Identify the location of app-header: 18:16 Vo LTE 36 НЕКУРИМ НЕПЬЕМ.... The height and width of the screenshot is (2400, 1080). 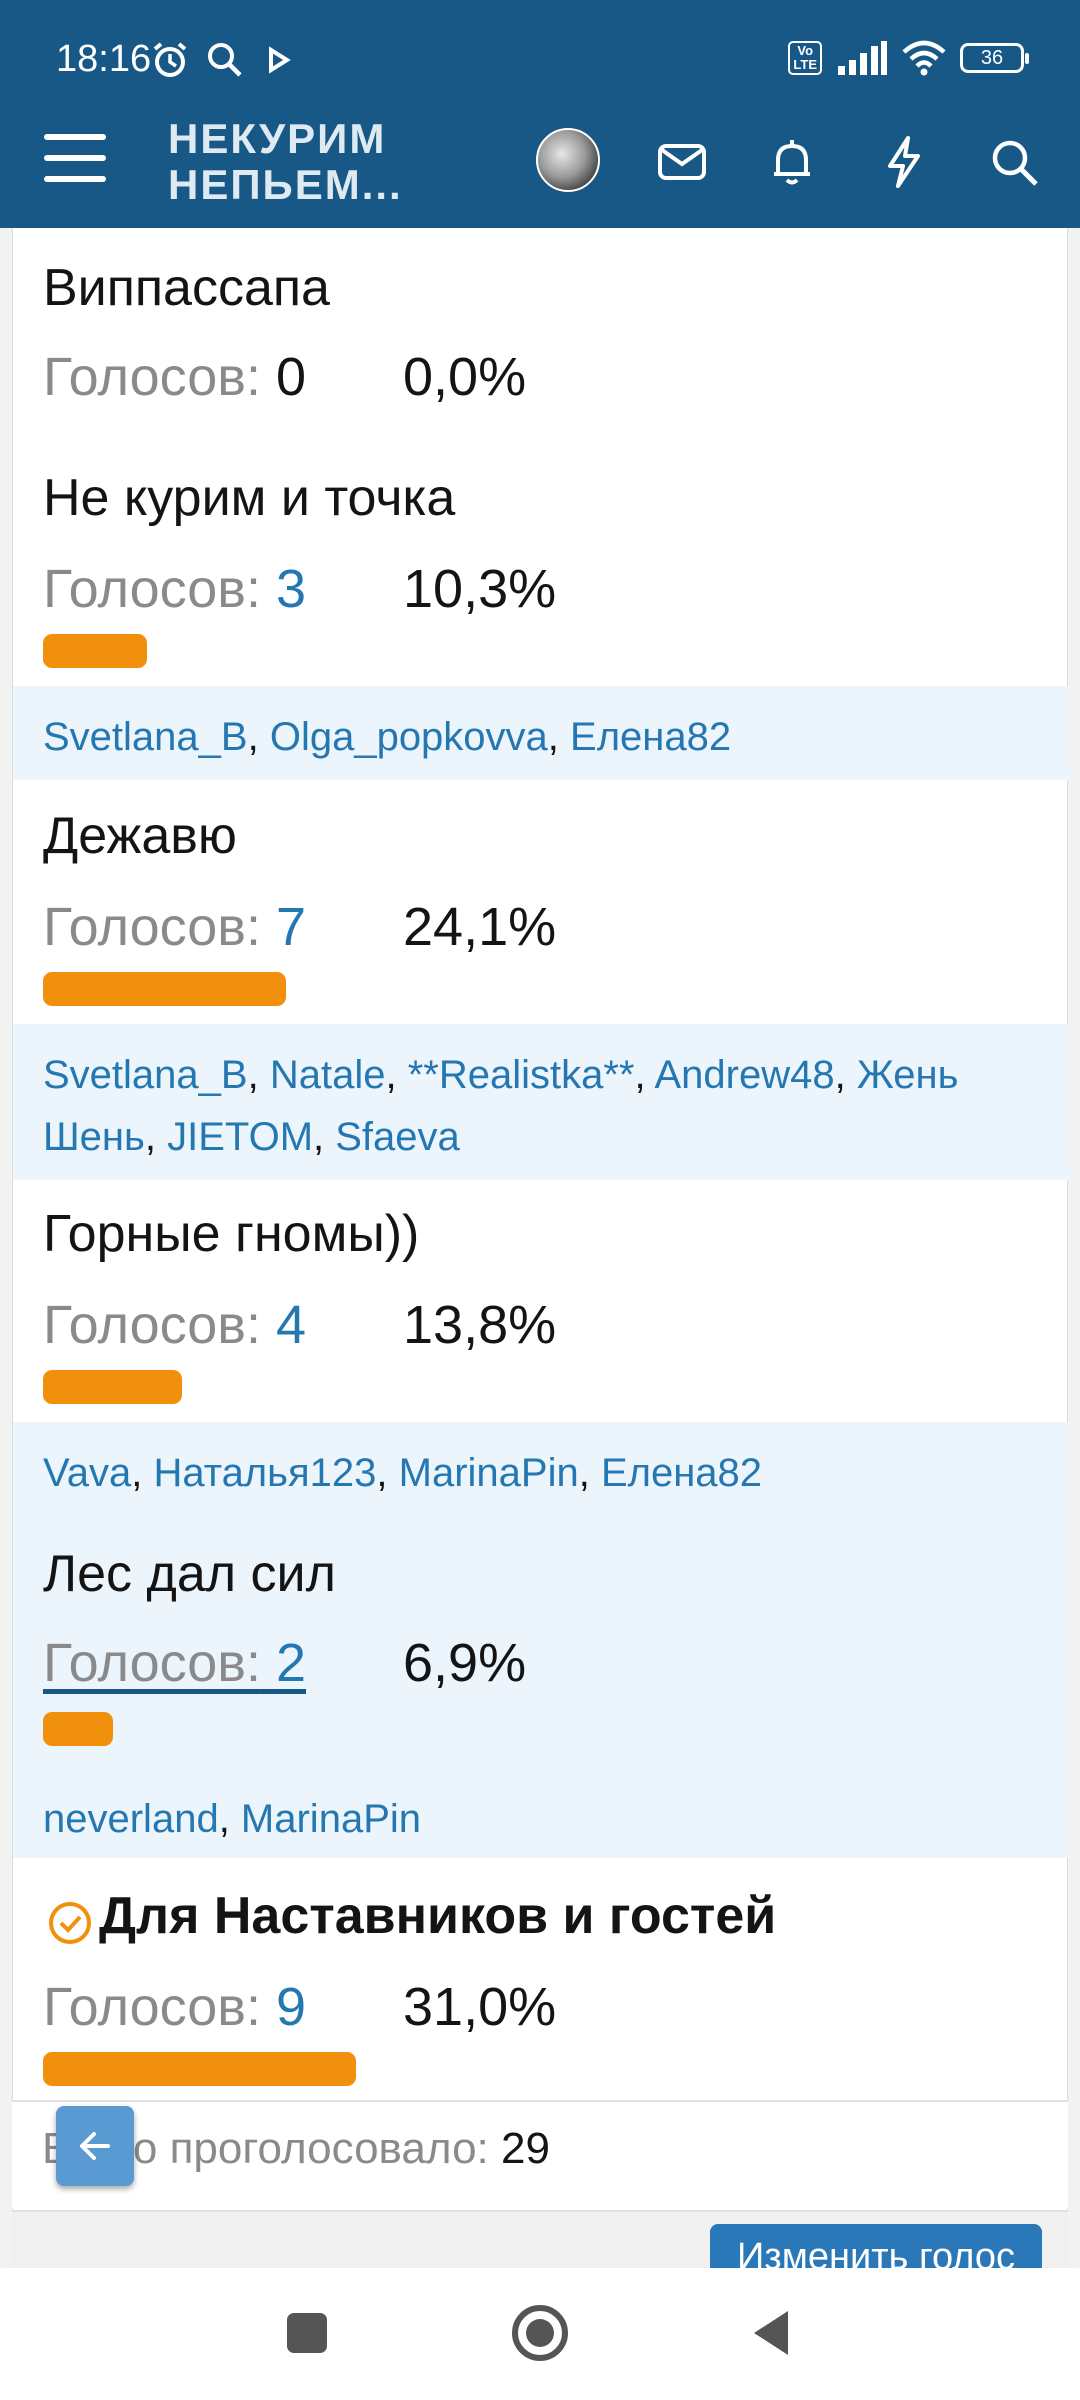
(540, 114).